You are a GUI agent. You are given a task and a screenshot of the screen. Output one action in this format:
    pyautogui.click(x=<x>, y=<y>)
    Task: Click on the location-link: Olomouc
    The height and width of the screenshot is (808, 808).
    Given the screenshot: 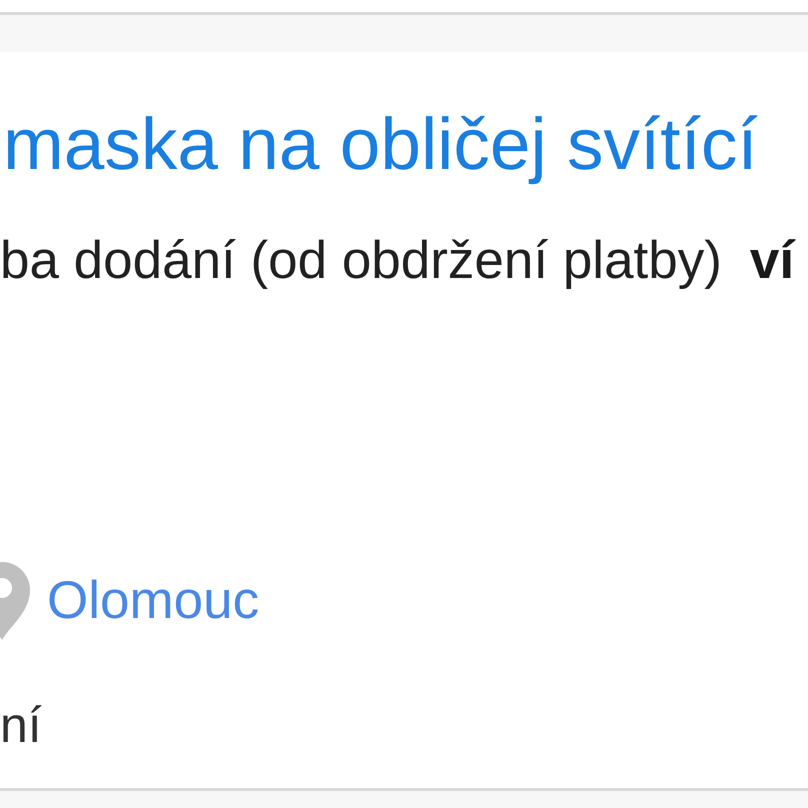 What is the action you would take?
    pyautogui.click(x=153, y=600)
    